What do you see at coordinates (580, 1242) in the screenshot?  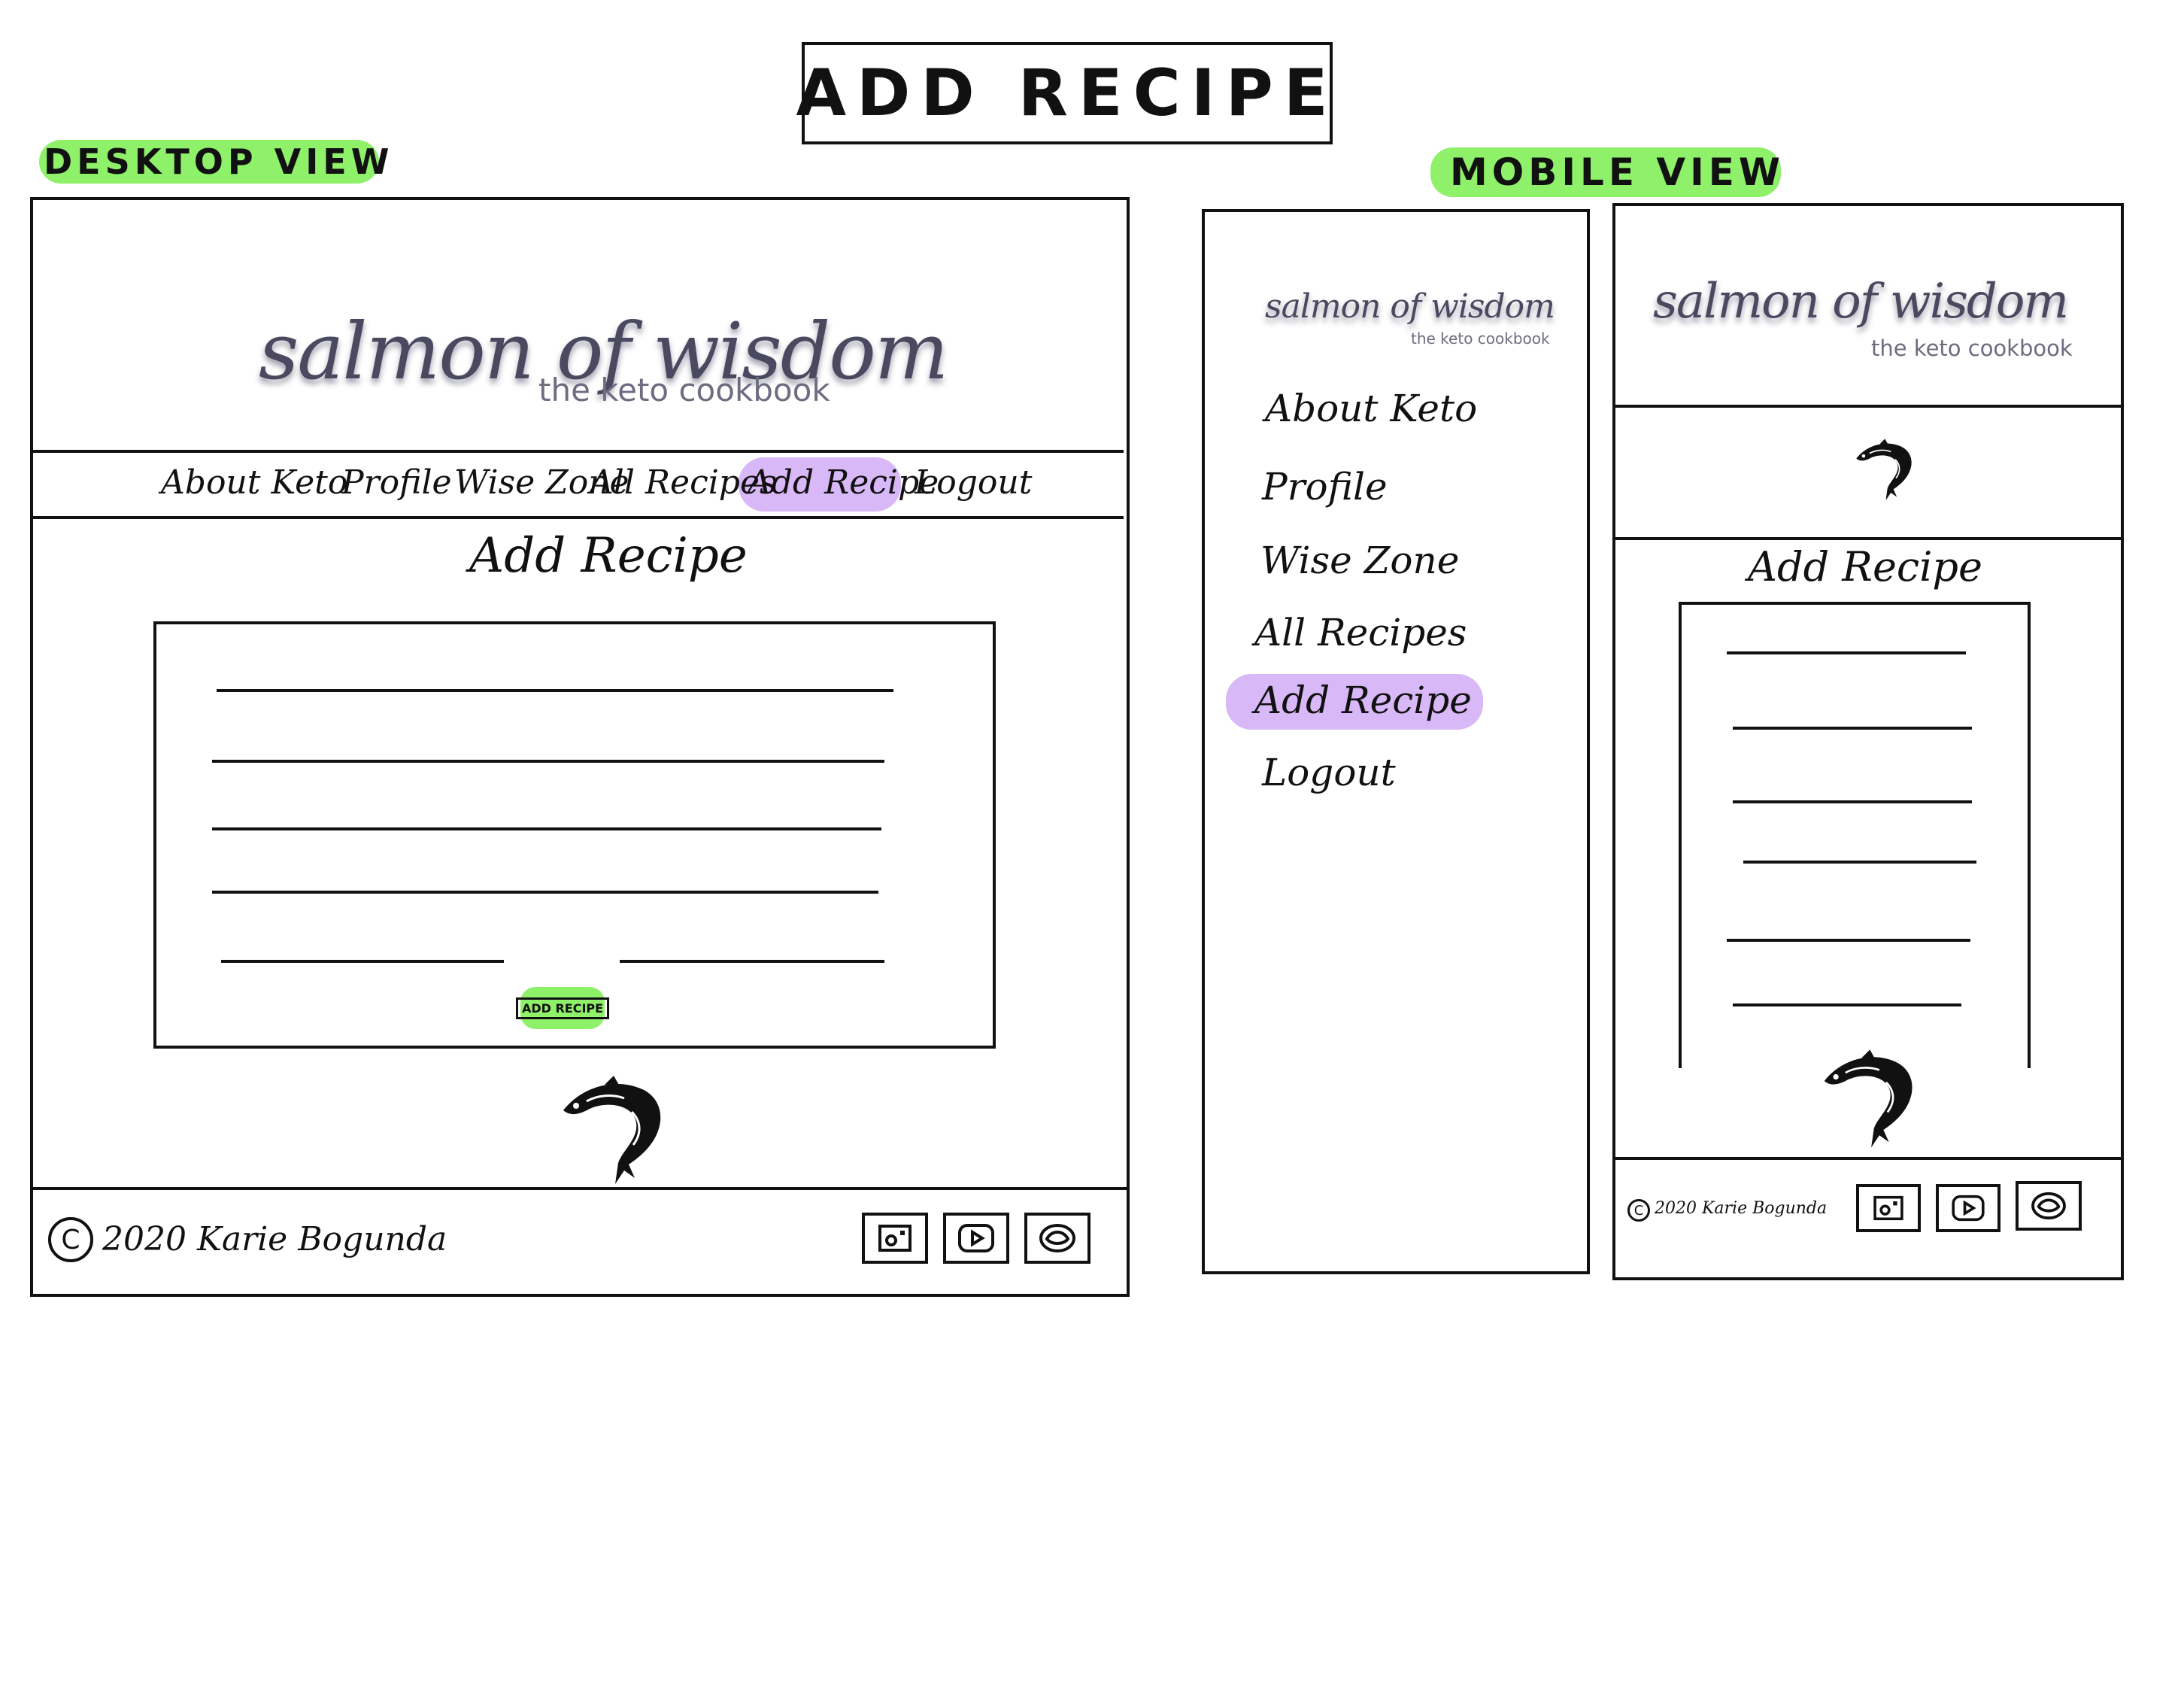 I see `desktop-footer: C 2020 Karie Bogunda` at bounding box center [580, 1242].